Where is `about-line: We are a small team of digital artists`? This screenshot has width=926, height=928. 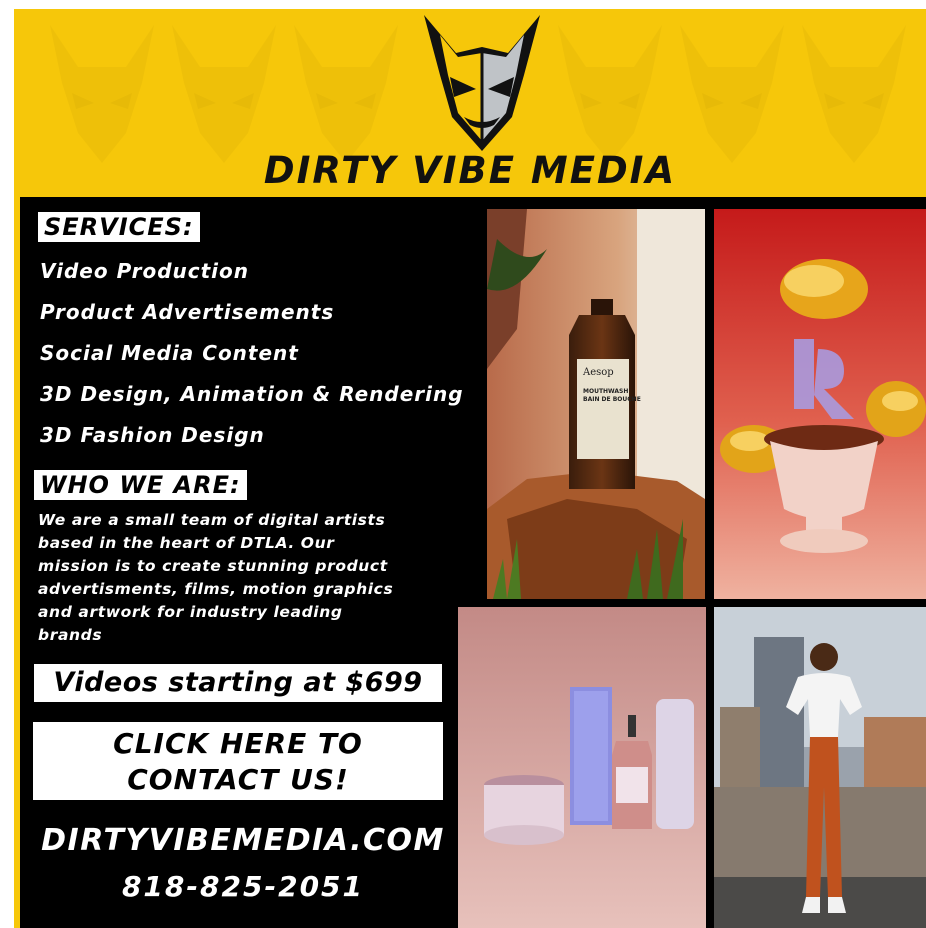 about-line: We are a small team of digital artists is located at coordinates (212, 520).